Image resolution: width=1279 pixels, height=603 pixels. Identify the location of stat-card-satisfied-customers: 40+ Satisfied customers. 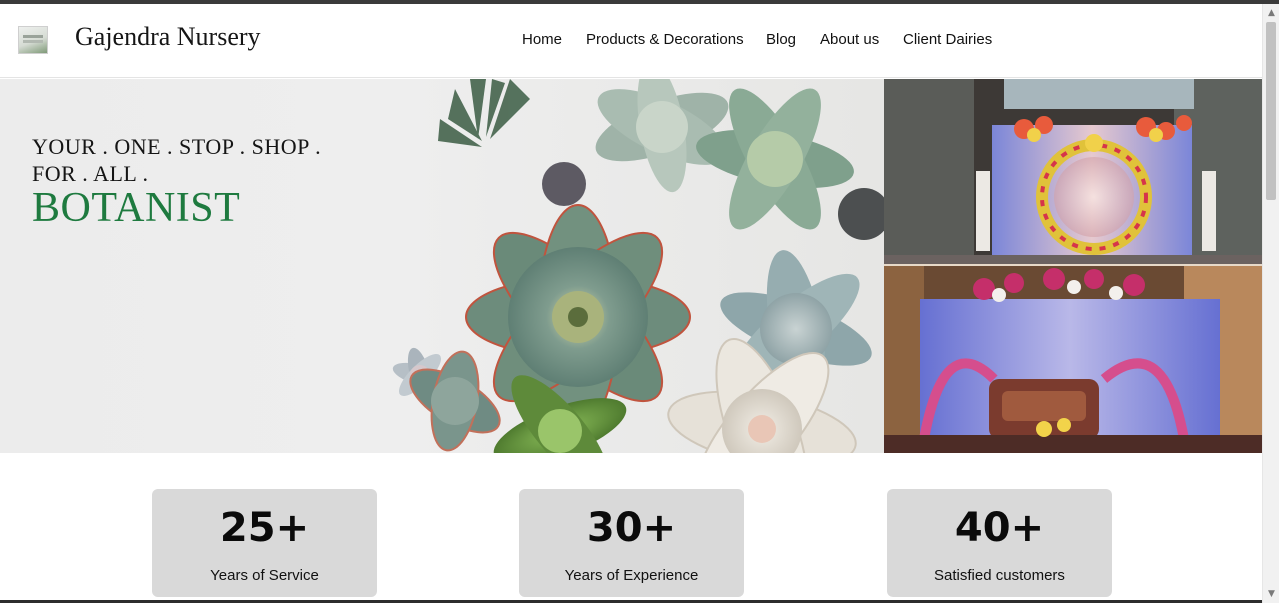
(999, 543).